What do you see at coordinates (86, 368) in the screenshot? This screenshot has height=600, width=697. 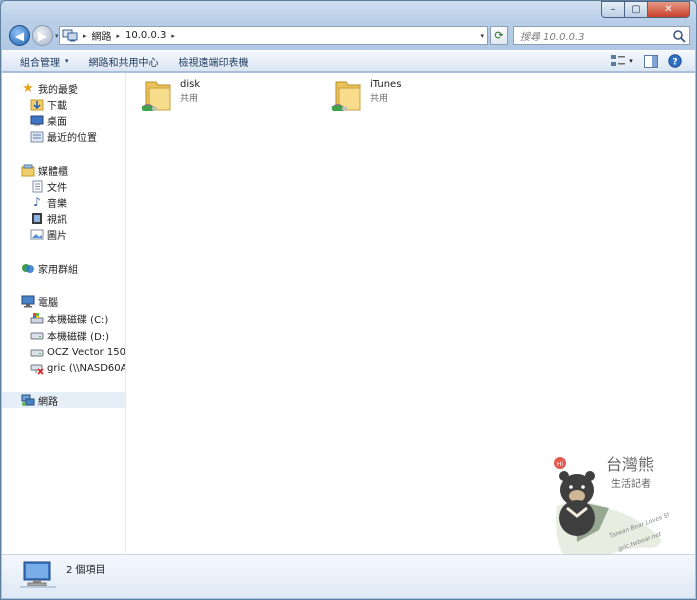 I see `tree-network-drive-label: gric (\\NASD60A31` at bounding box center [86, 368].